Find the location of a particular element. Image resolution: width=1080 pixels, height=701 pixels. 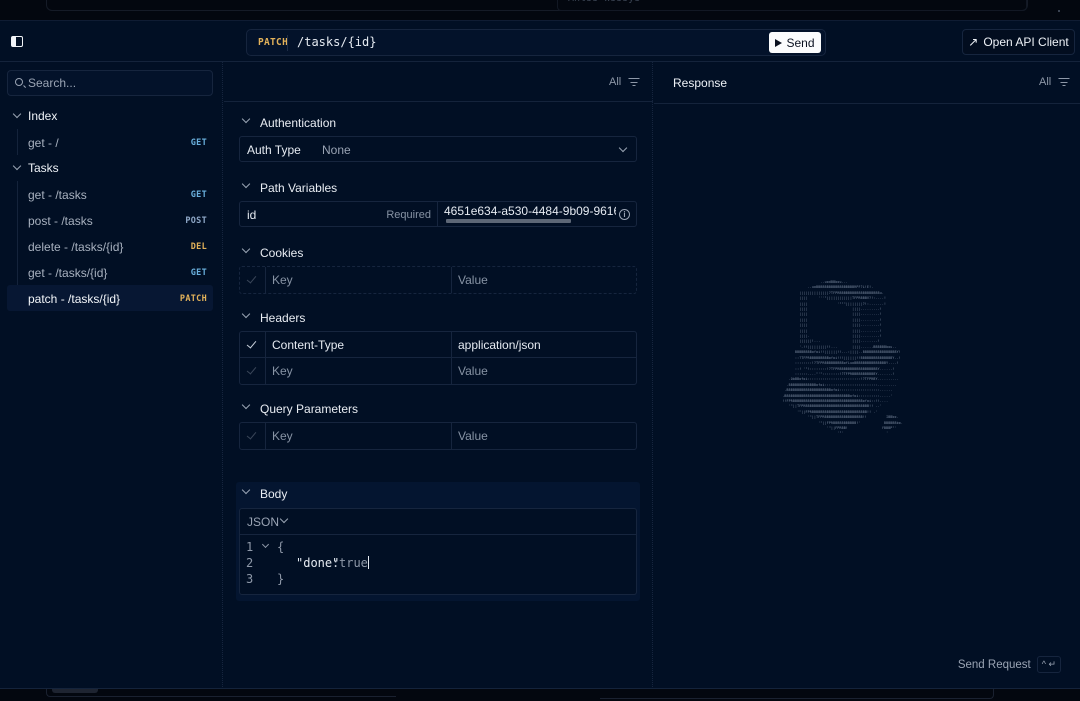

cookie-row-empty: Key Value is located at coordinates (438, 280).